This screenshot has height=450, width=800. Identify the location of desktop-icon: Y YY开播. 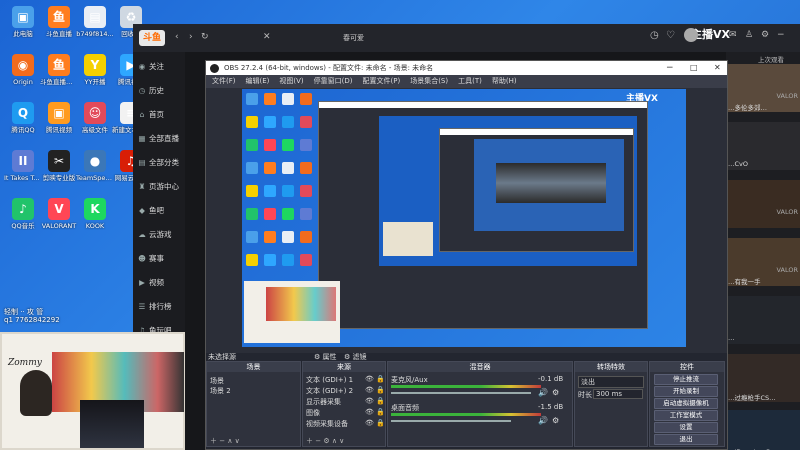
(95, 74).